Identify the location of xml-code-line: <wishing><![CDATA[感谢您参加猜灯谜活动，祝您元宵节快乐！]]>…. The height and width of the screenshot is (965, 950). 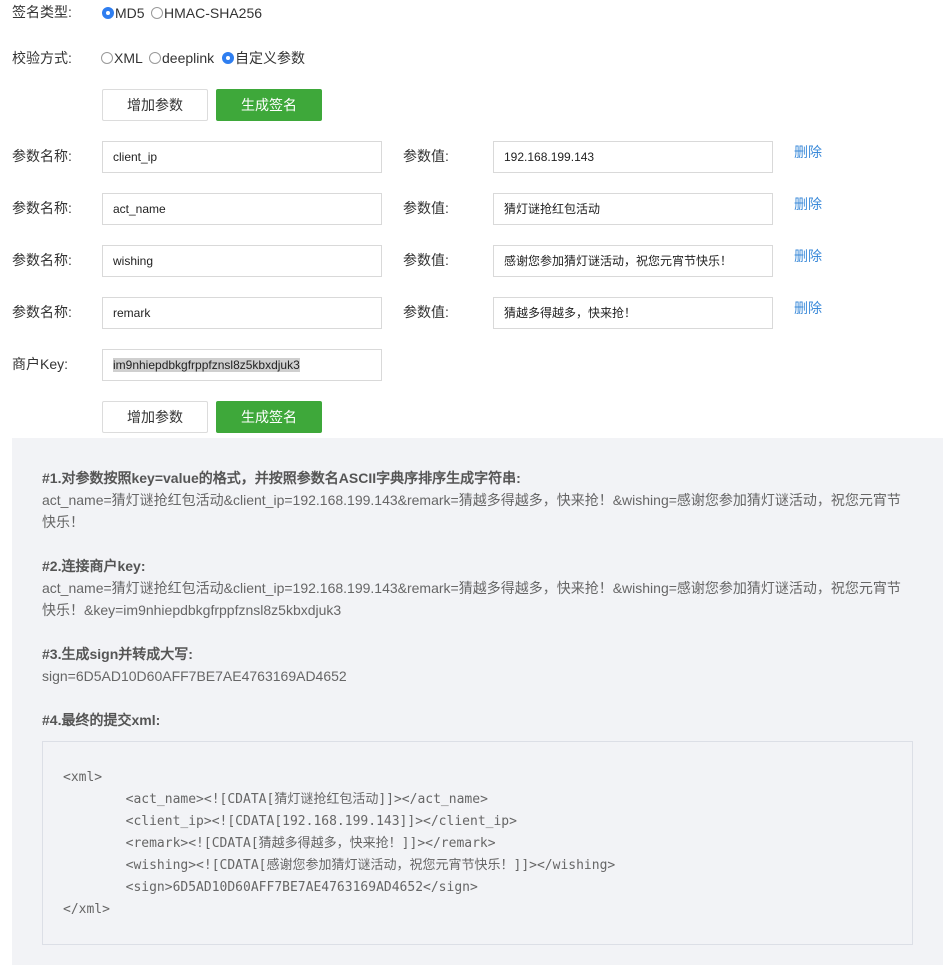
(339, 865).